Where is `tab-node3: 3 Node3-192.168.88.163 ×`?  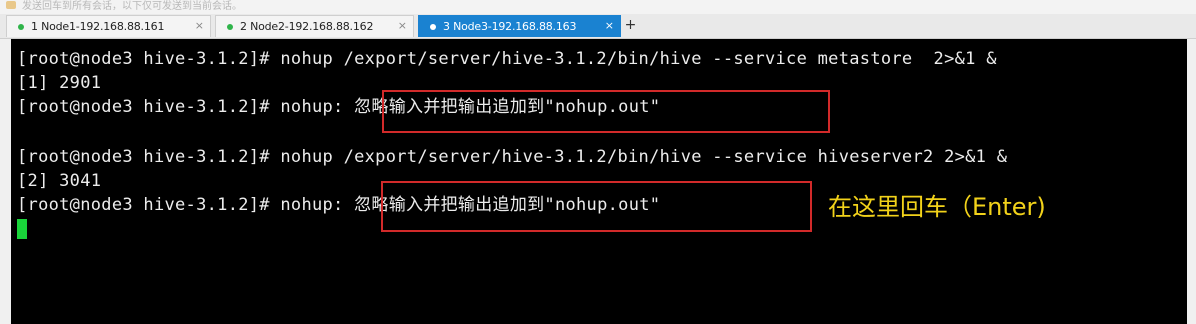
tab-node3: 3 Node3-192.168.88.163 × is located at coordinates (519, 26).